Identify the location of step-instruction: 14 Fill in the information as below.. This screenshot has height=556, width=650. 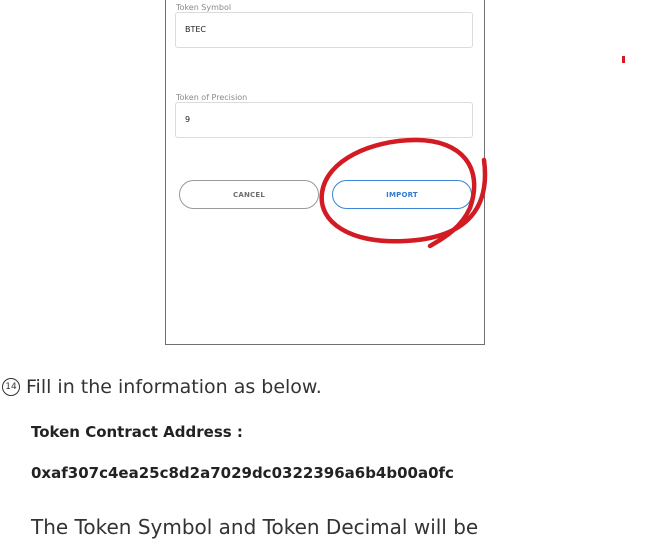
(162, 387).